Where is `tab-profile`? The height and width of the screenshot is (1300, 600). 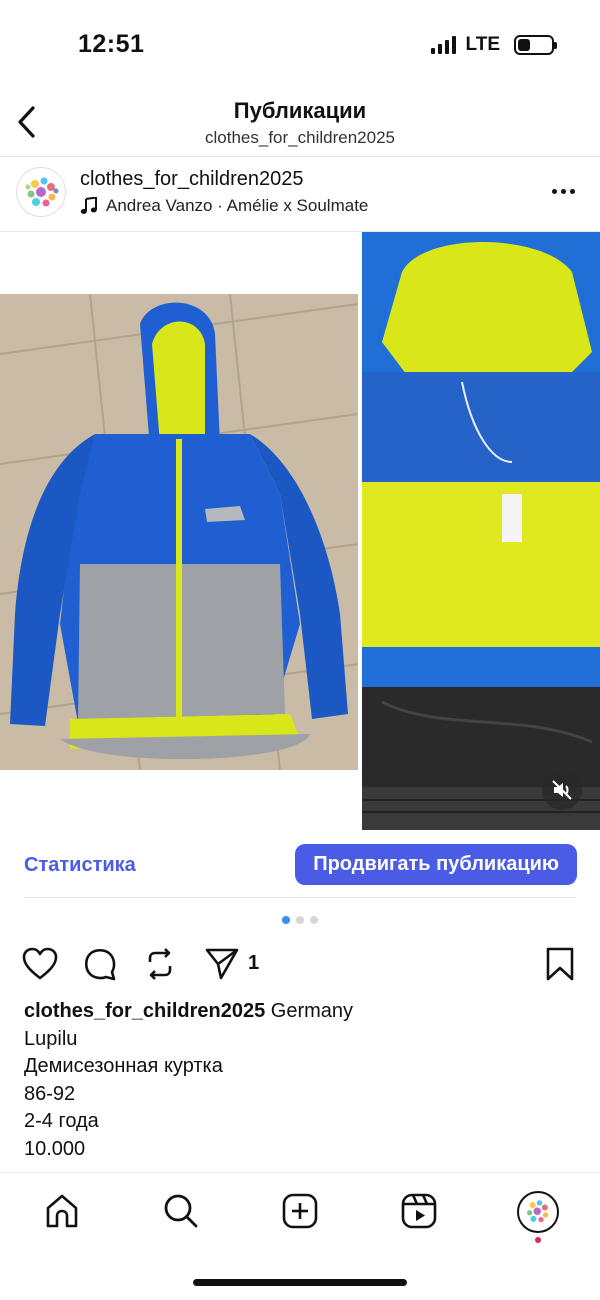
tab-profile is located at coordinates (538, 1212).